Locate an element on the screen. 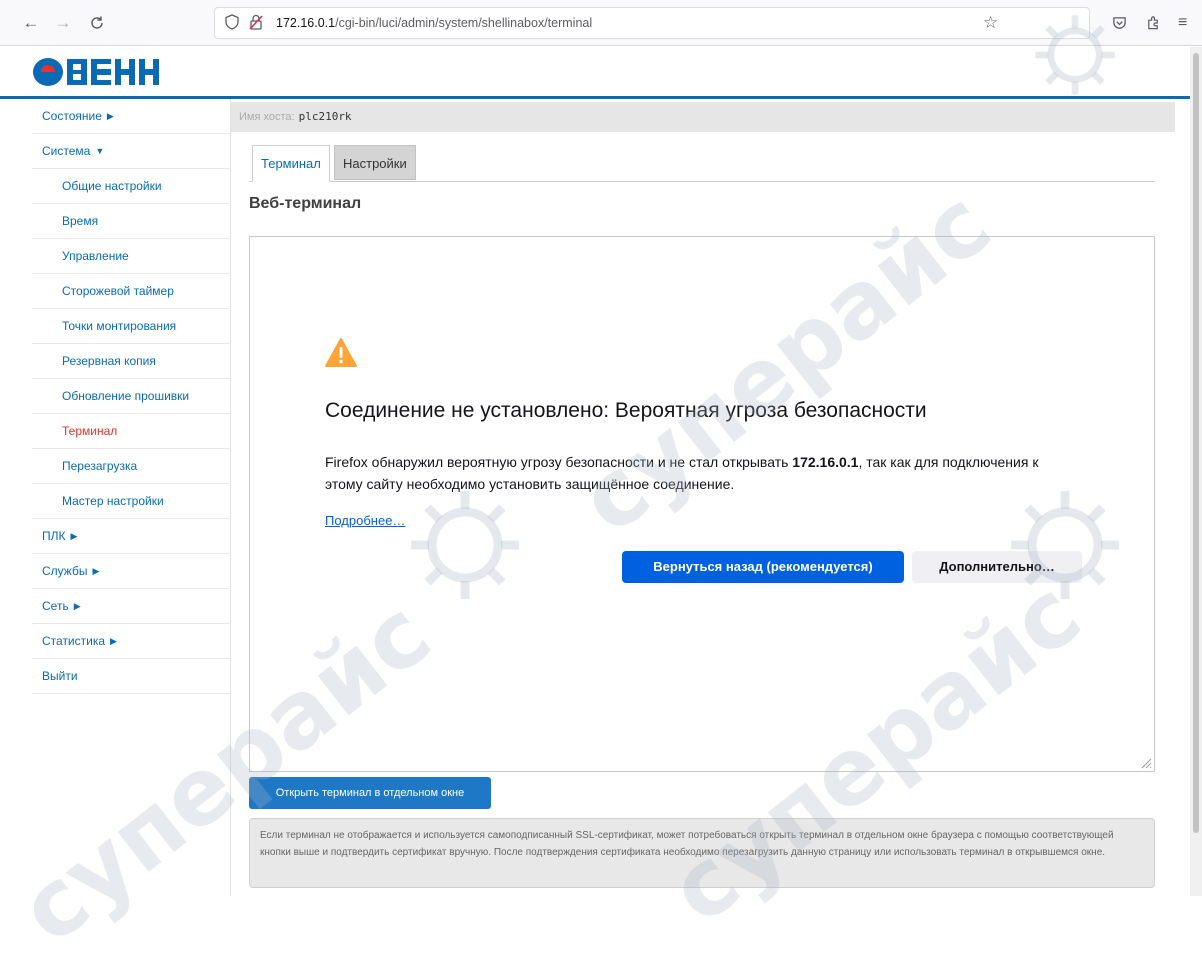 The width and height of the screenshot is (1202, 964). page-title: Веб-терминал is located at coordinates (305, 203).